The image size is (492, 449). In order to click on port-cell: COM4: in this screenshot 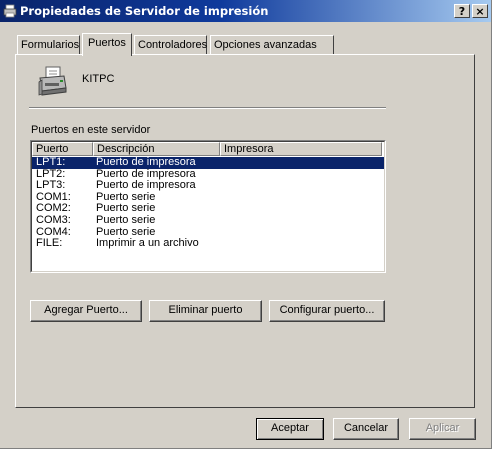, I will do `click(53, 232)`.